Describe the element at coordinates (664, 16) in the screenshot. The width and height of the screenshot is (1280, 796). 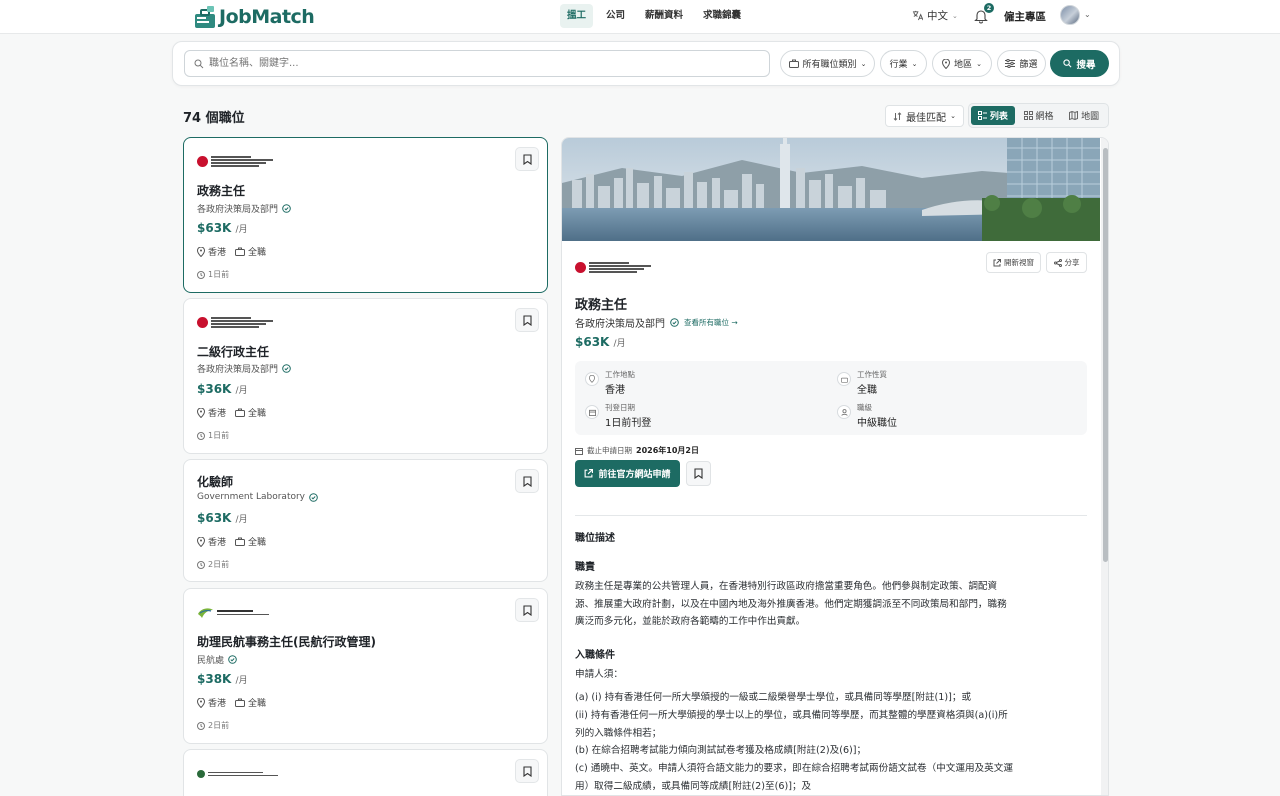
I see `nav-salary: 薪酬資料` at that location.